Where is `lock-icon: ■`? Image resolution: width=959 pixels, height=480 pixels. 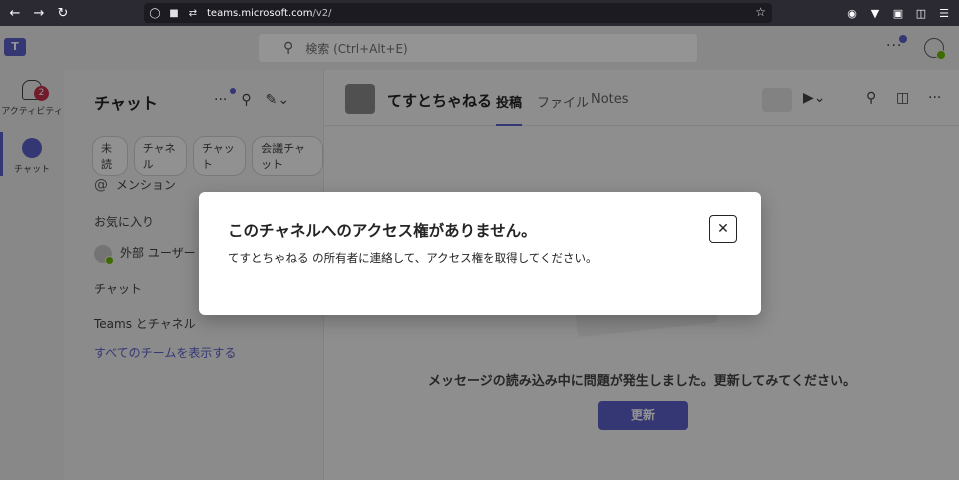
lock-icon: ■ is located at coordinates (174, 13).